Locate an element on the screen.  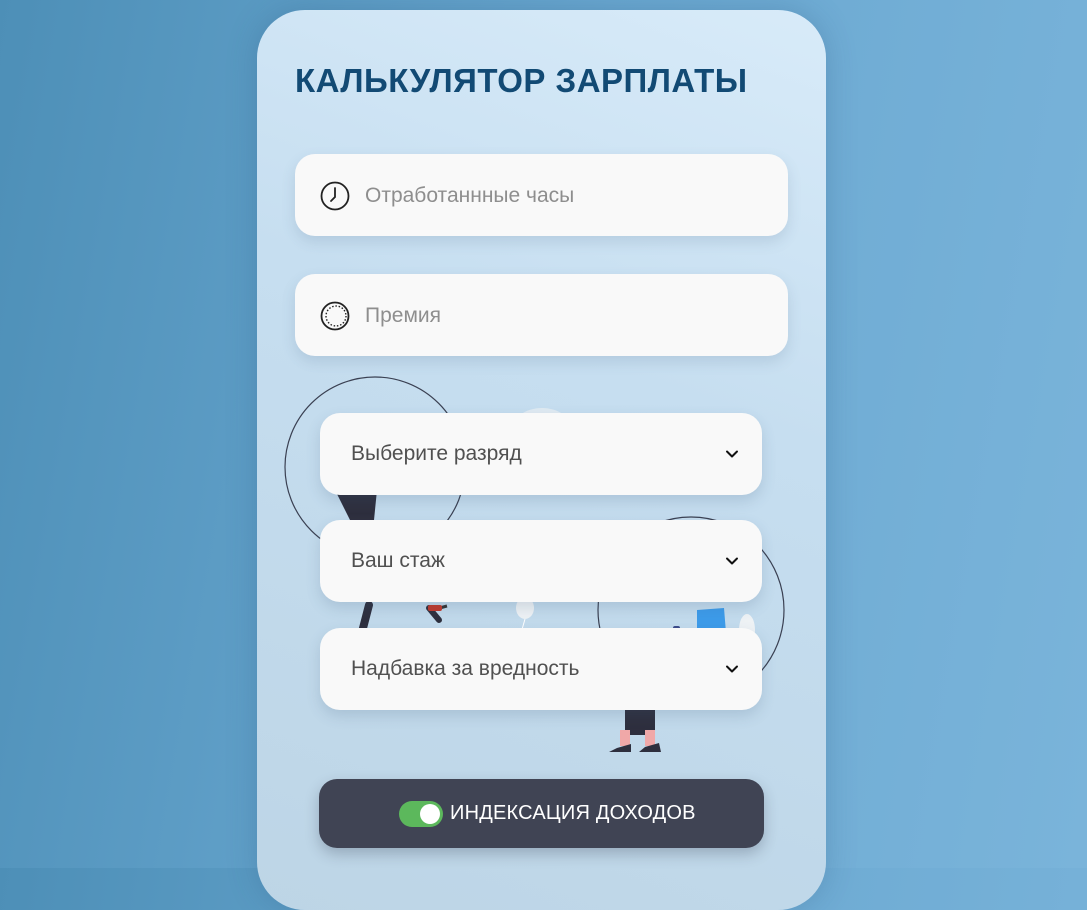
page-title: КАЛЬКУЛЯТОР ЗАРПЛАТЫ is located at coordinates (521, 80).